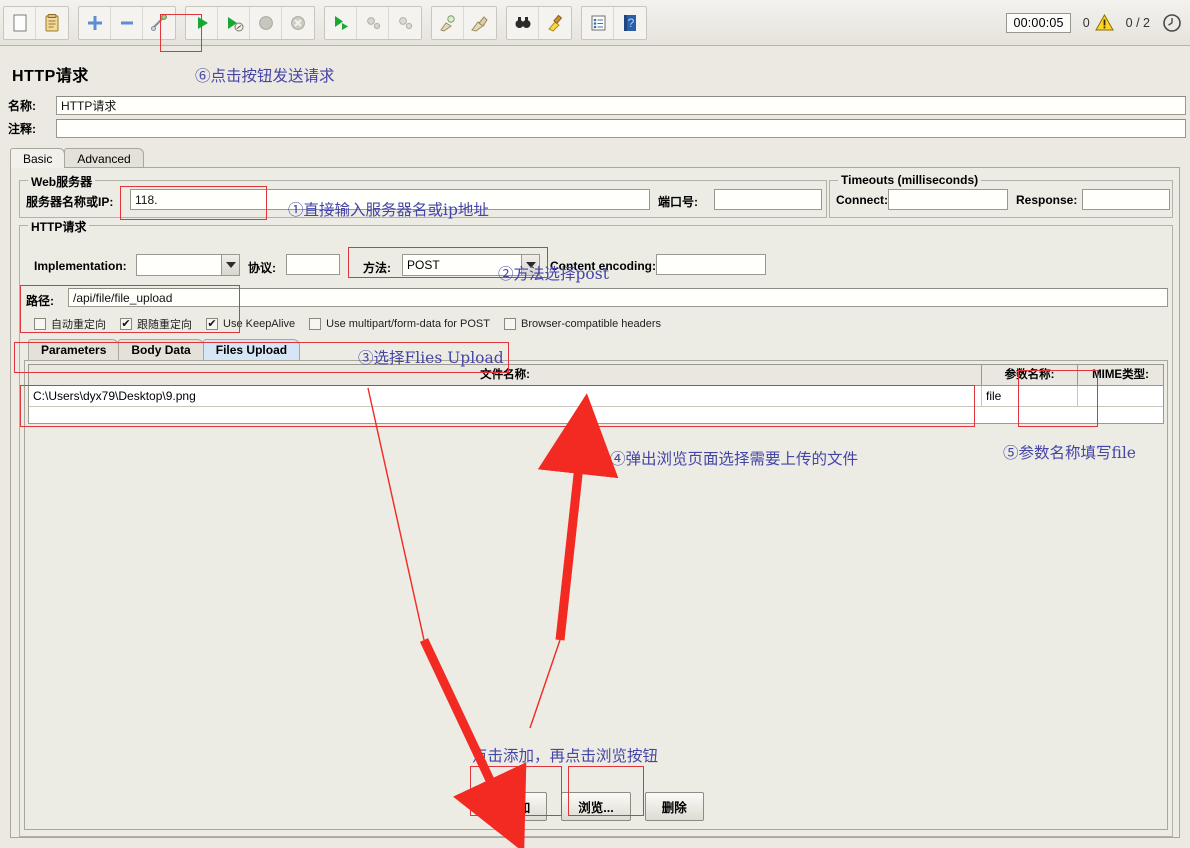  I want to click on clock-icon, so click(1172, 22).